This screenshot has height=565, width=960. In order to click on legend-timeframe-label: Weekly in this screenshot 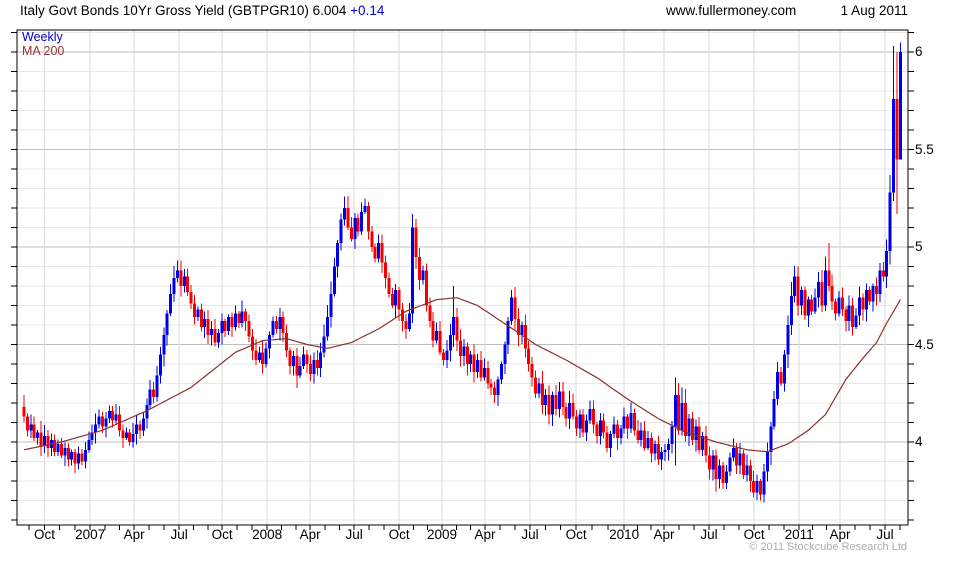, I will do `click(42, 37)`.